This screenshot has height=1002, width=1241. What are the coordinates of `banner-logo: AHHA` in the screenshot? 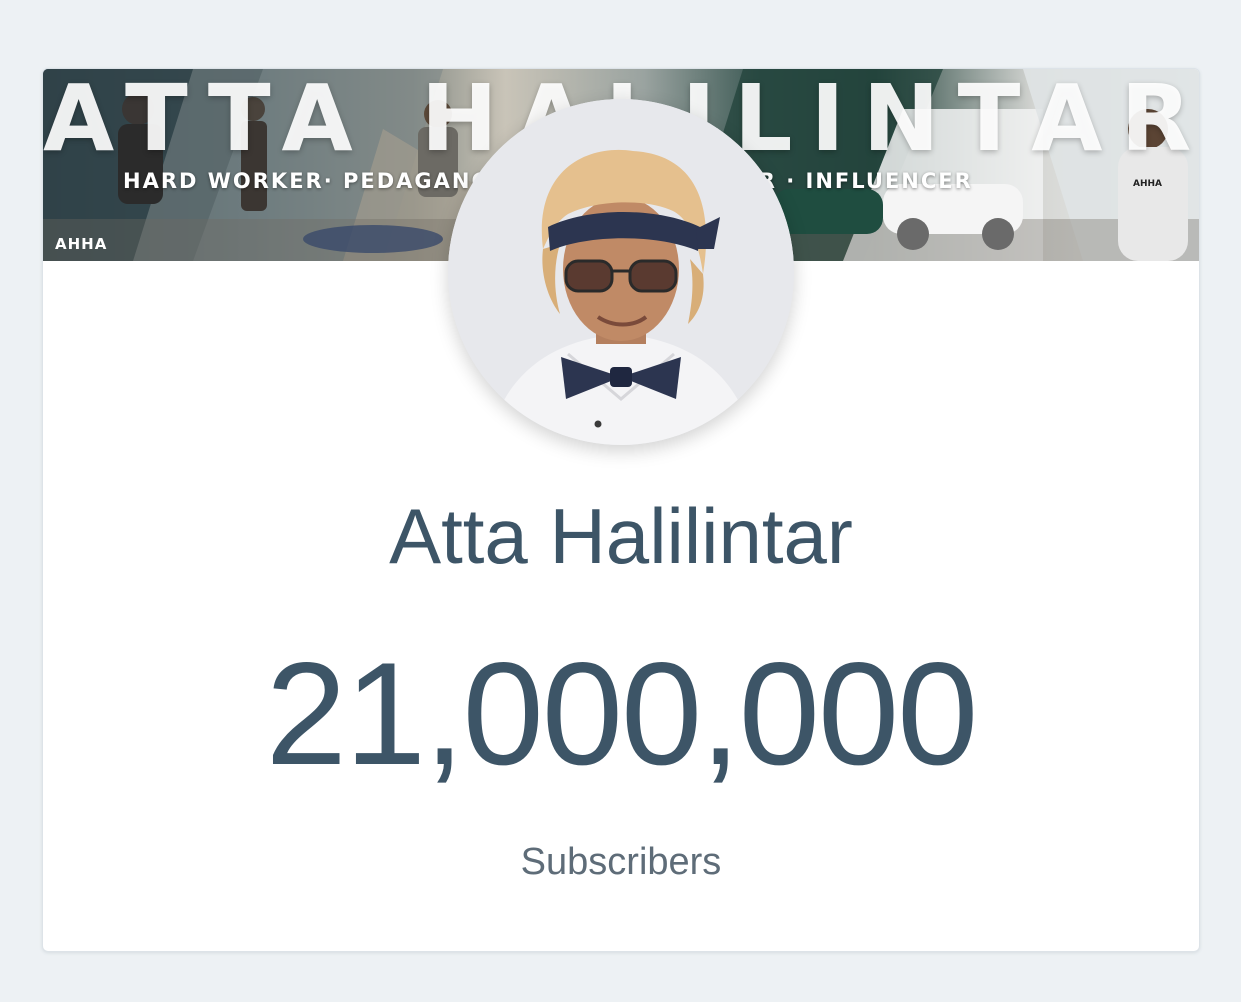 It's located at (81, 244).